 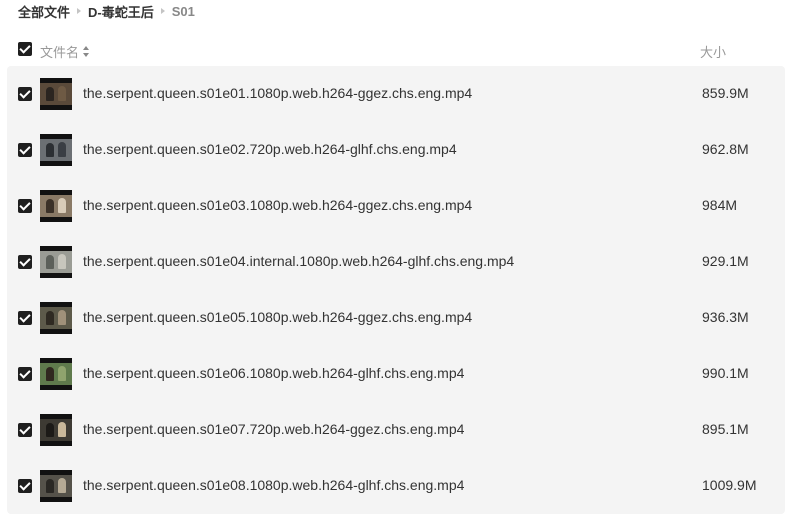 I want to click on select-all-checkbox, so click(x=25, y=49).